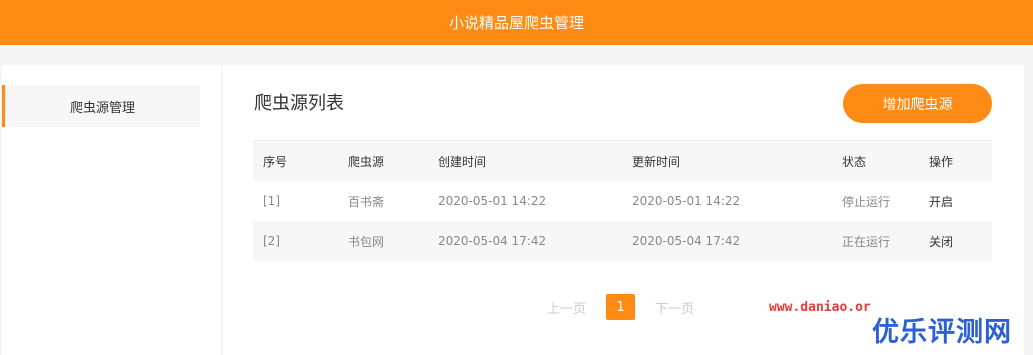 The width and height of the screenshot is (1033, 355). I want to click on row-updated-time: 2020-05-01 14:22, so click(686, 201).